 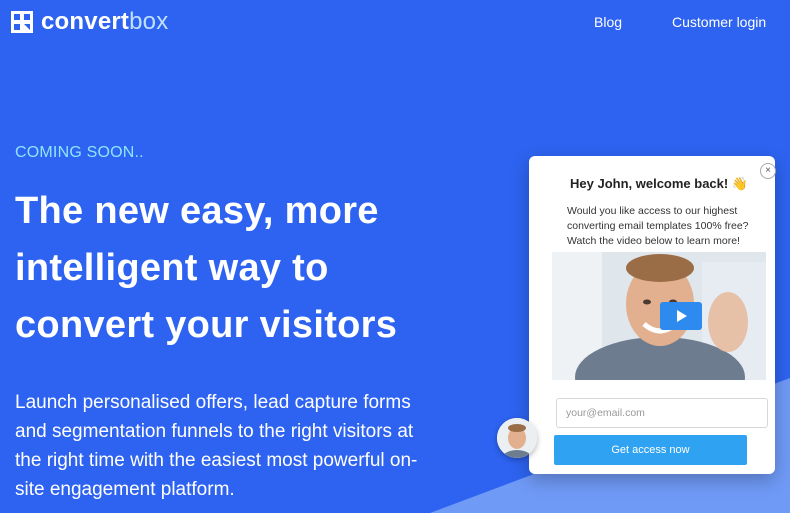 What do you see at coordinates (719, 22) in the screenshot?
I see `nav-customer-login-link: Customer login` at bounding box center [719, 22].